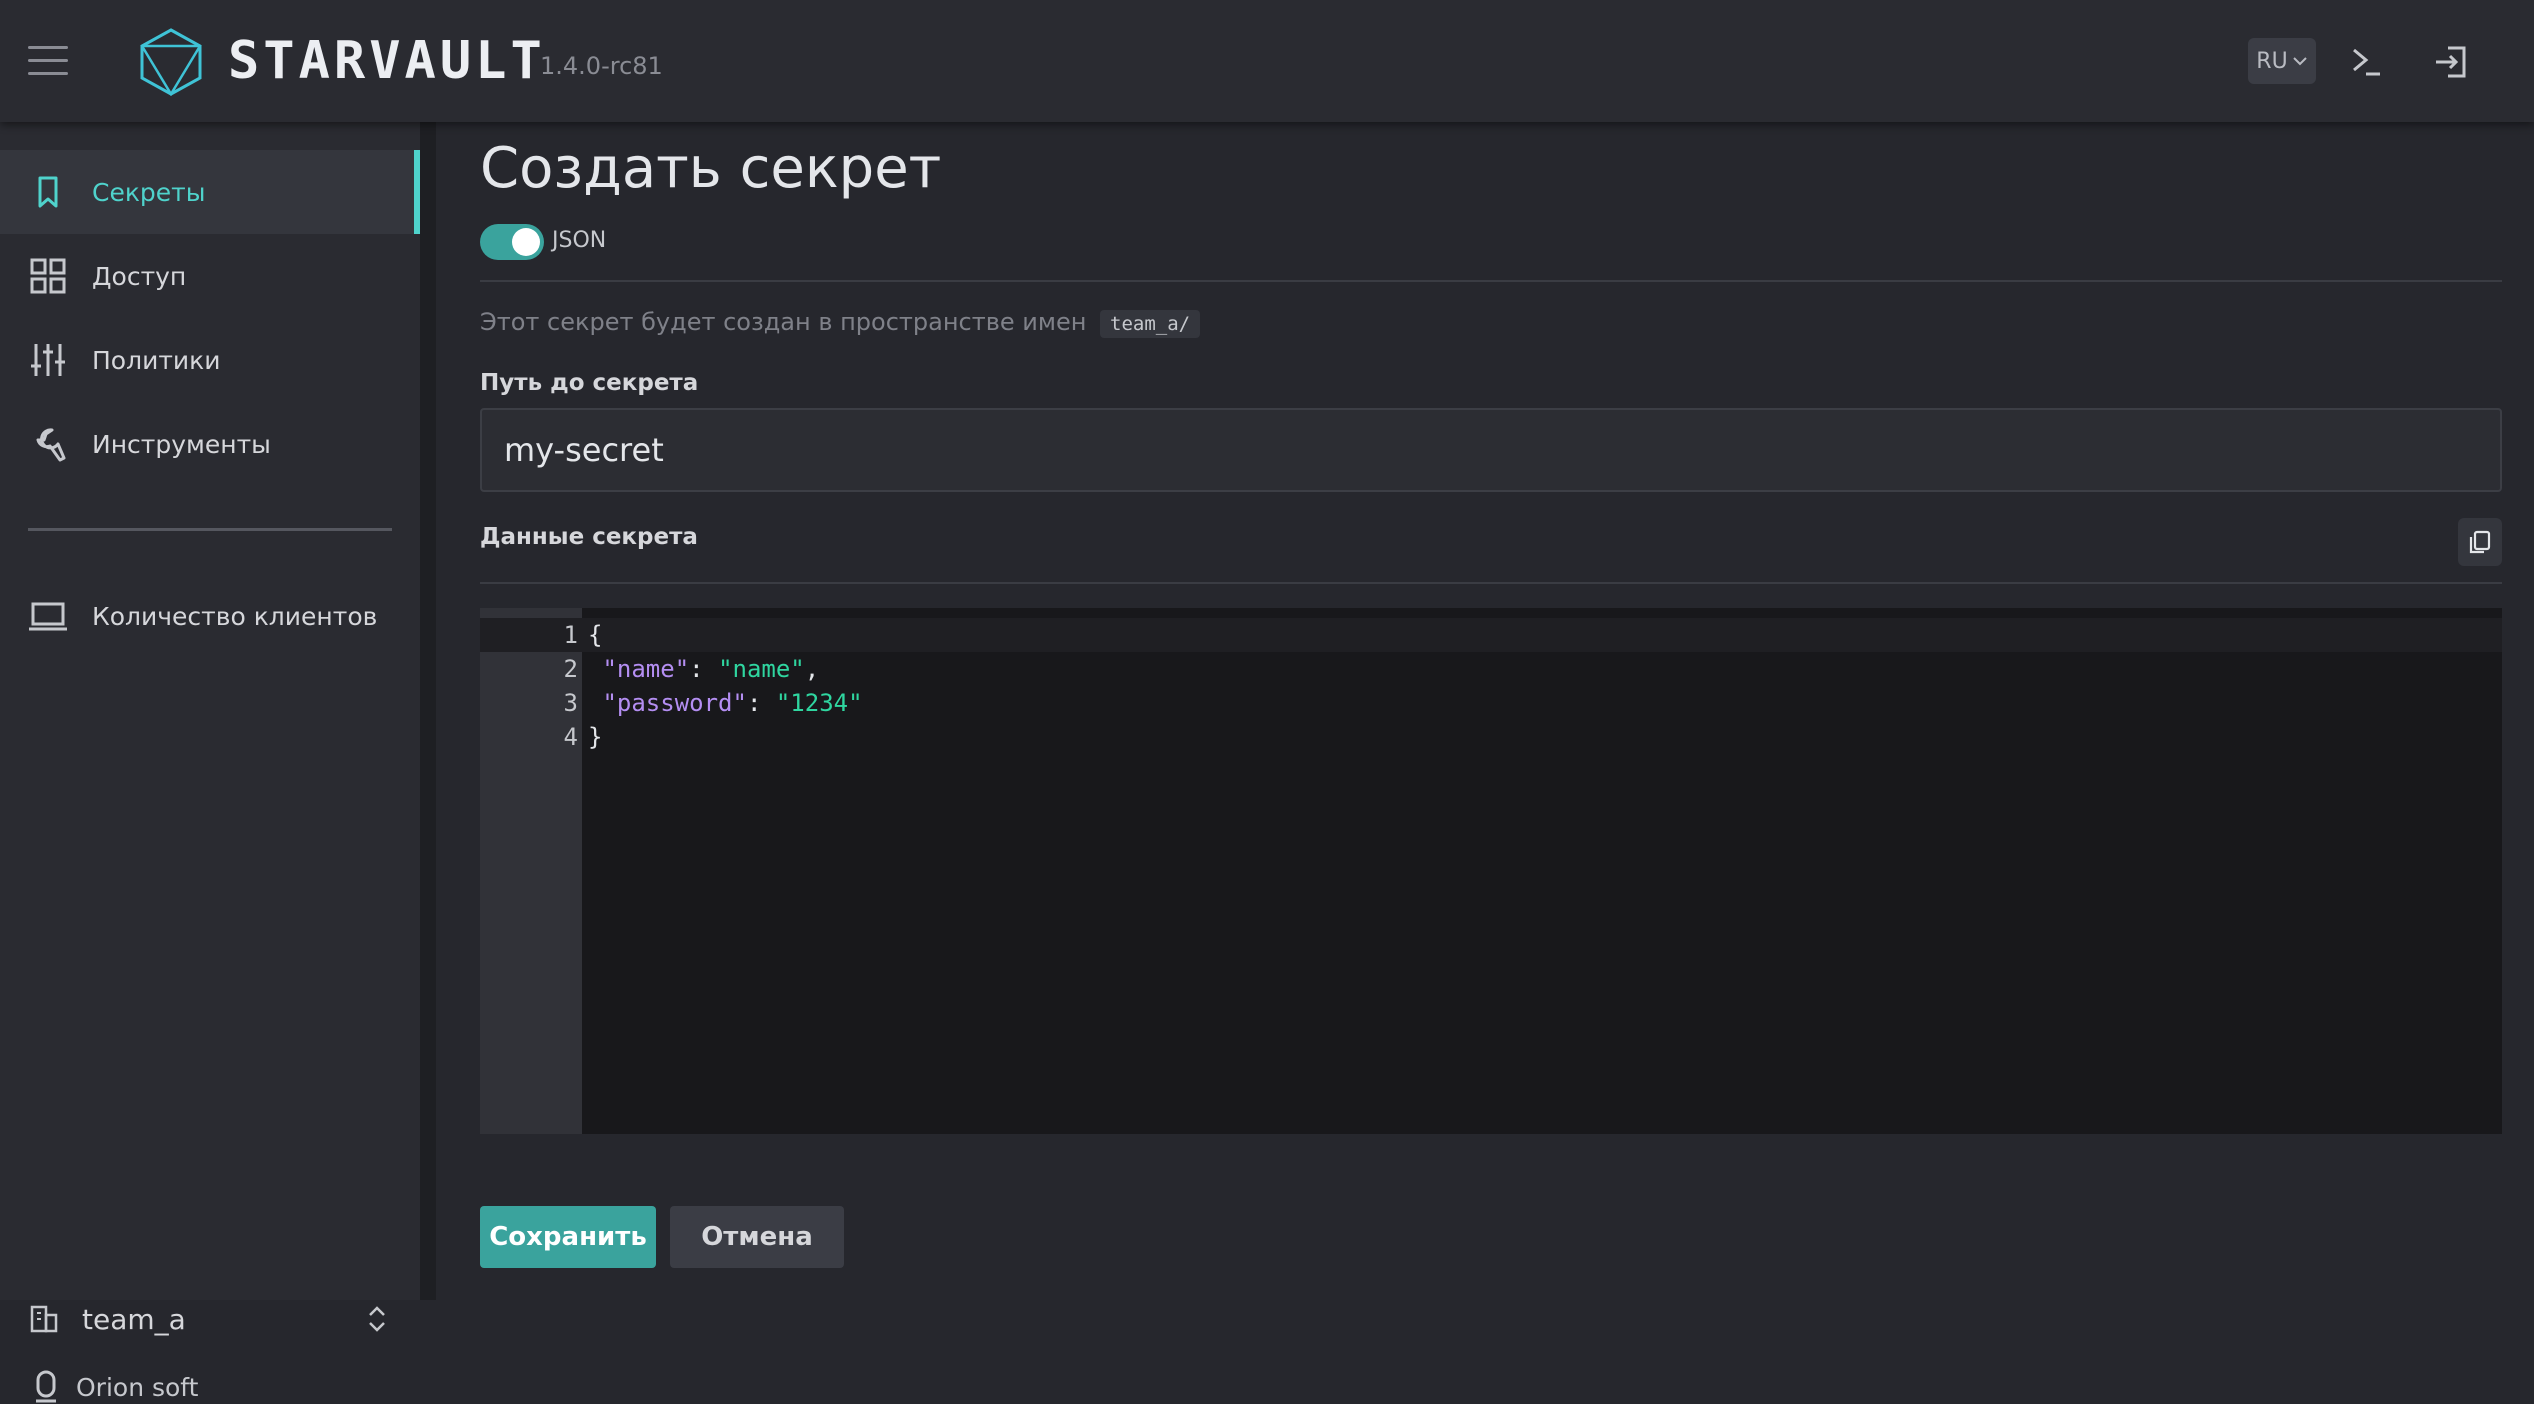  What do you see at coordinates (568, 1237) in the screenshot?
I see `save-button: Сохранить` at bounding box center [568, 1237].